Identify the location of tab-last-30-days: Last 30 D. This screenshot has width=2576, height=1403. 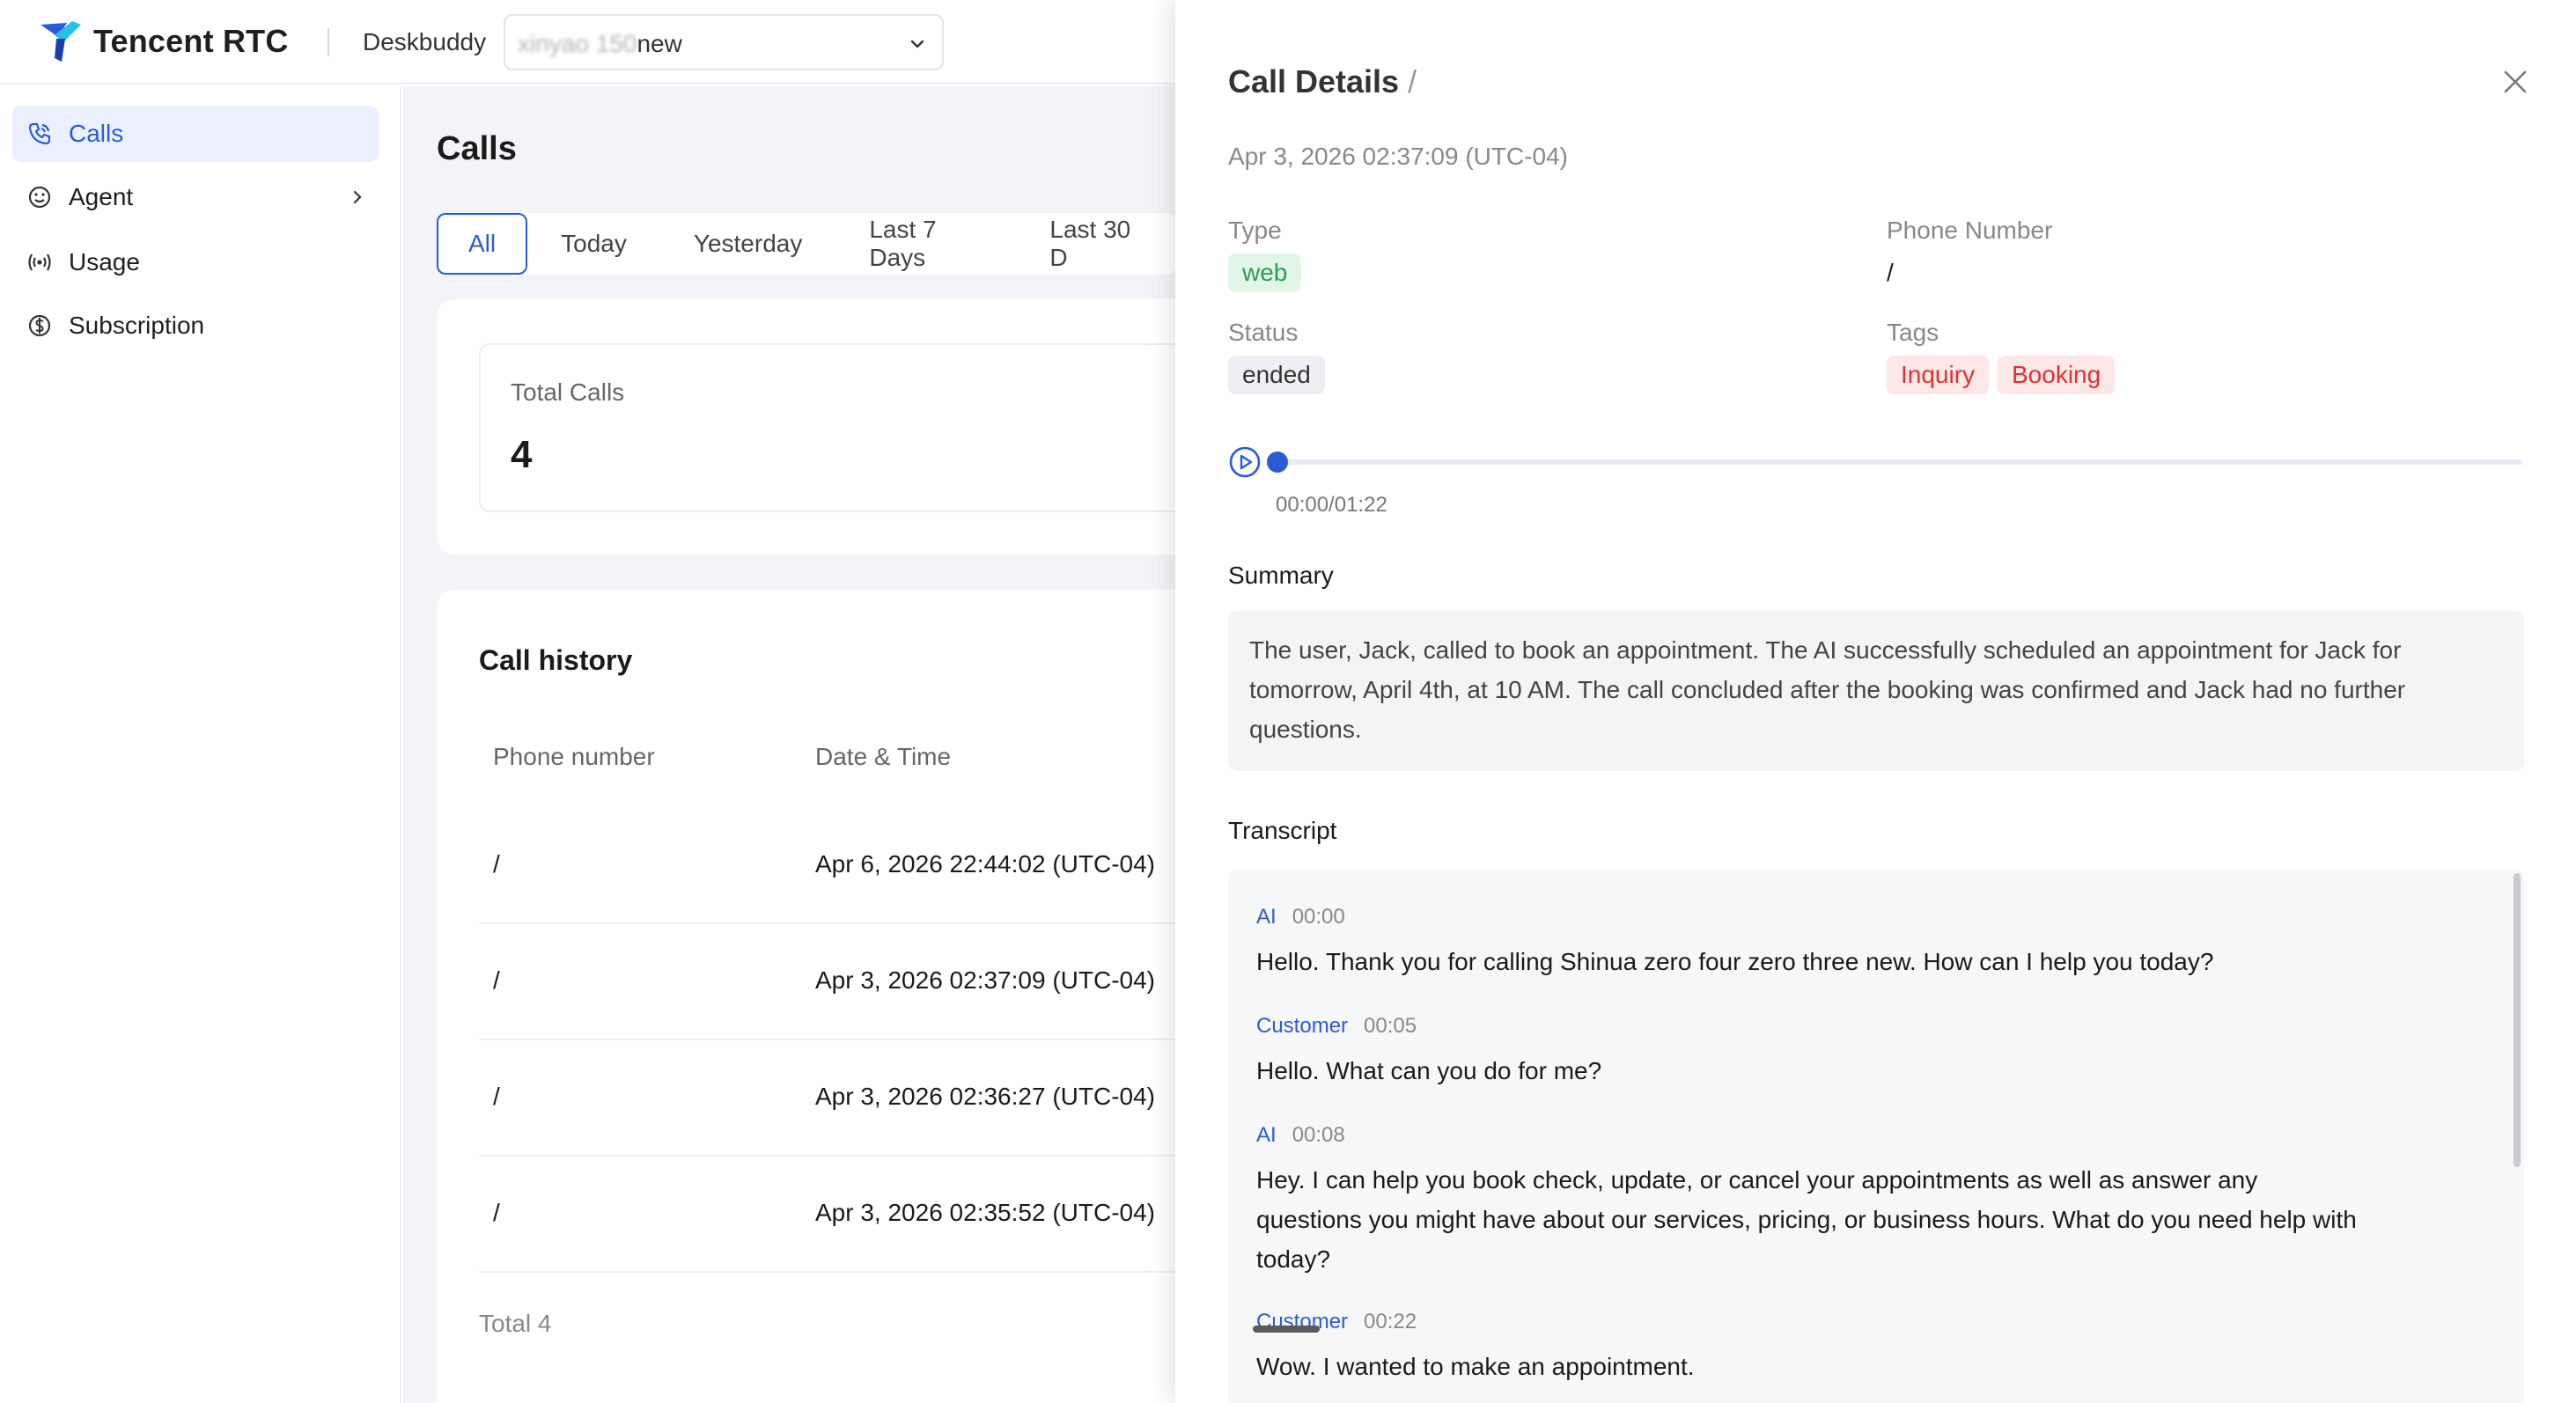
(1095, 244).